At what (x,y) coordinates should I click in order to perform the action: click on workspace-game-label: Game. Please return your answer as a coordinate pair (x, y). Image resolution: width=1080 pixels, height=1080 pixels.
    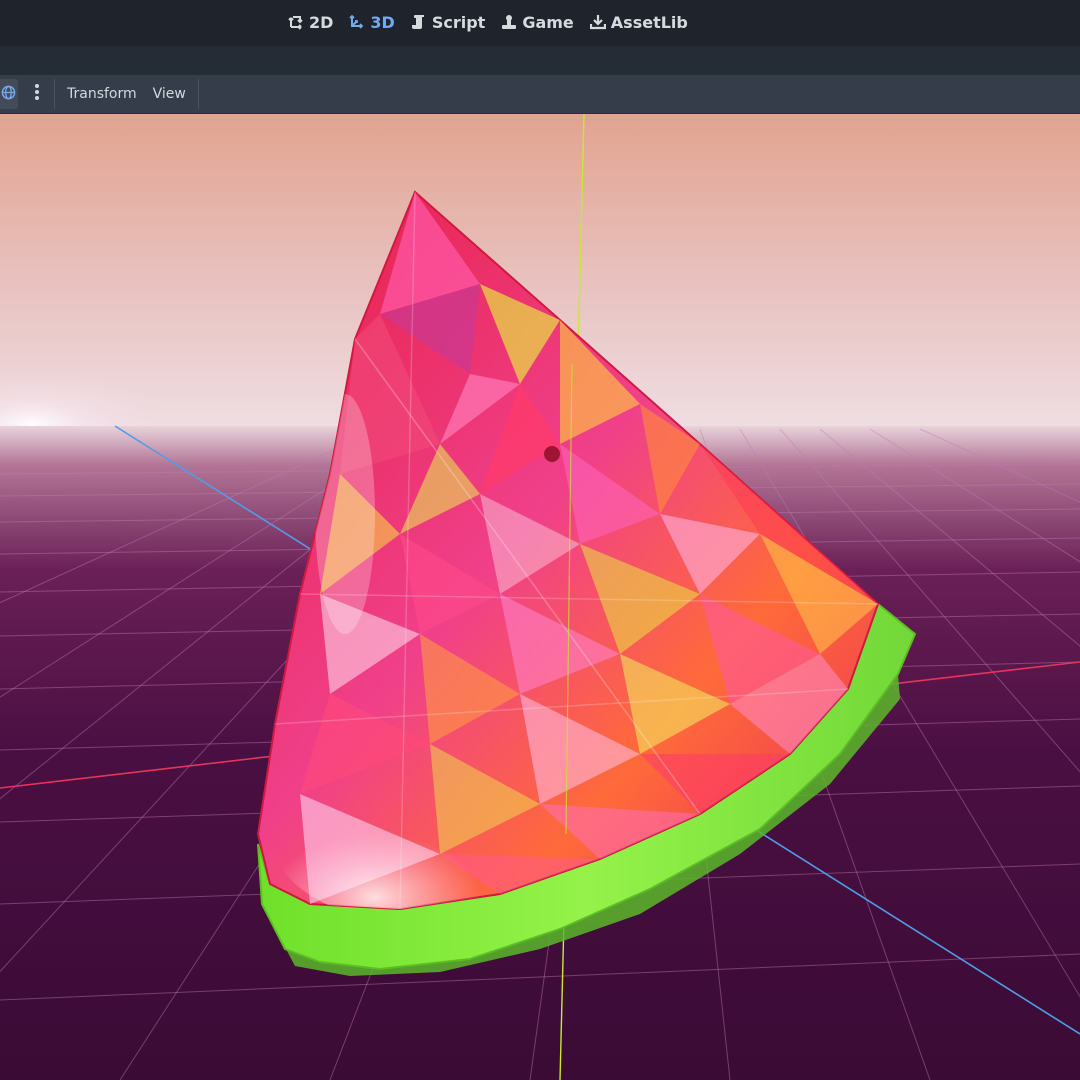
    Looking at the image, I should click on (548, 22).